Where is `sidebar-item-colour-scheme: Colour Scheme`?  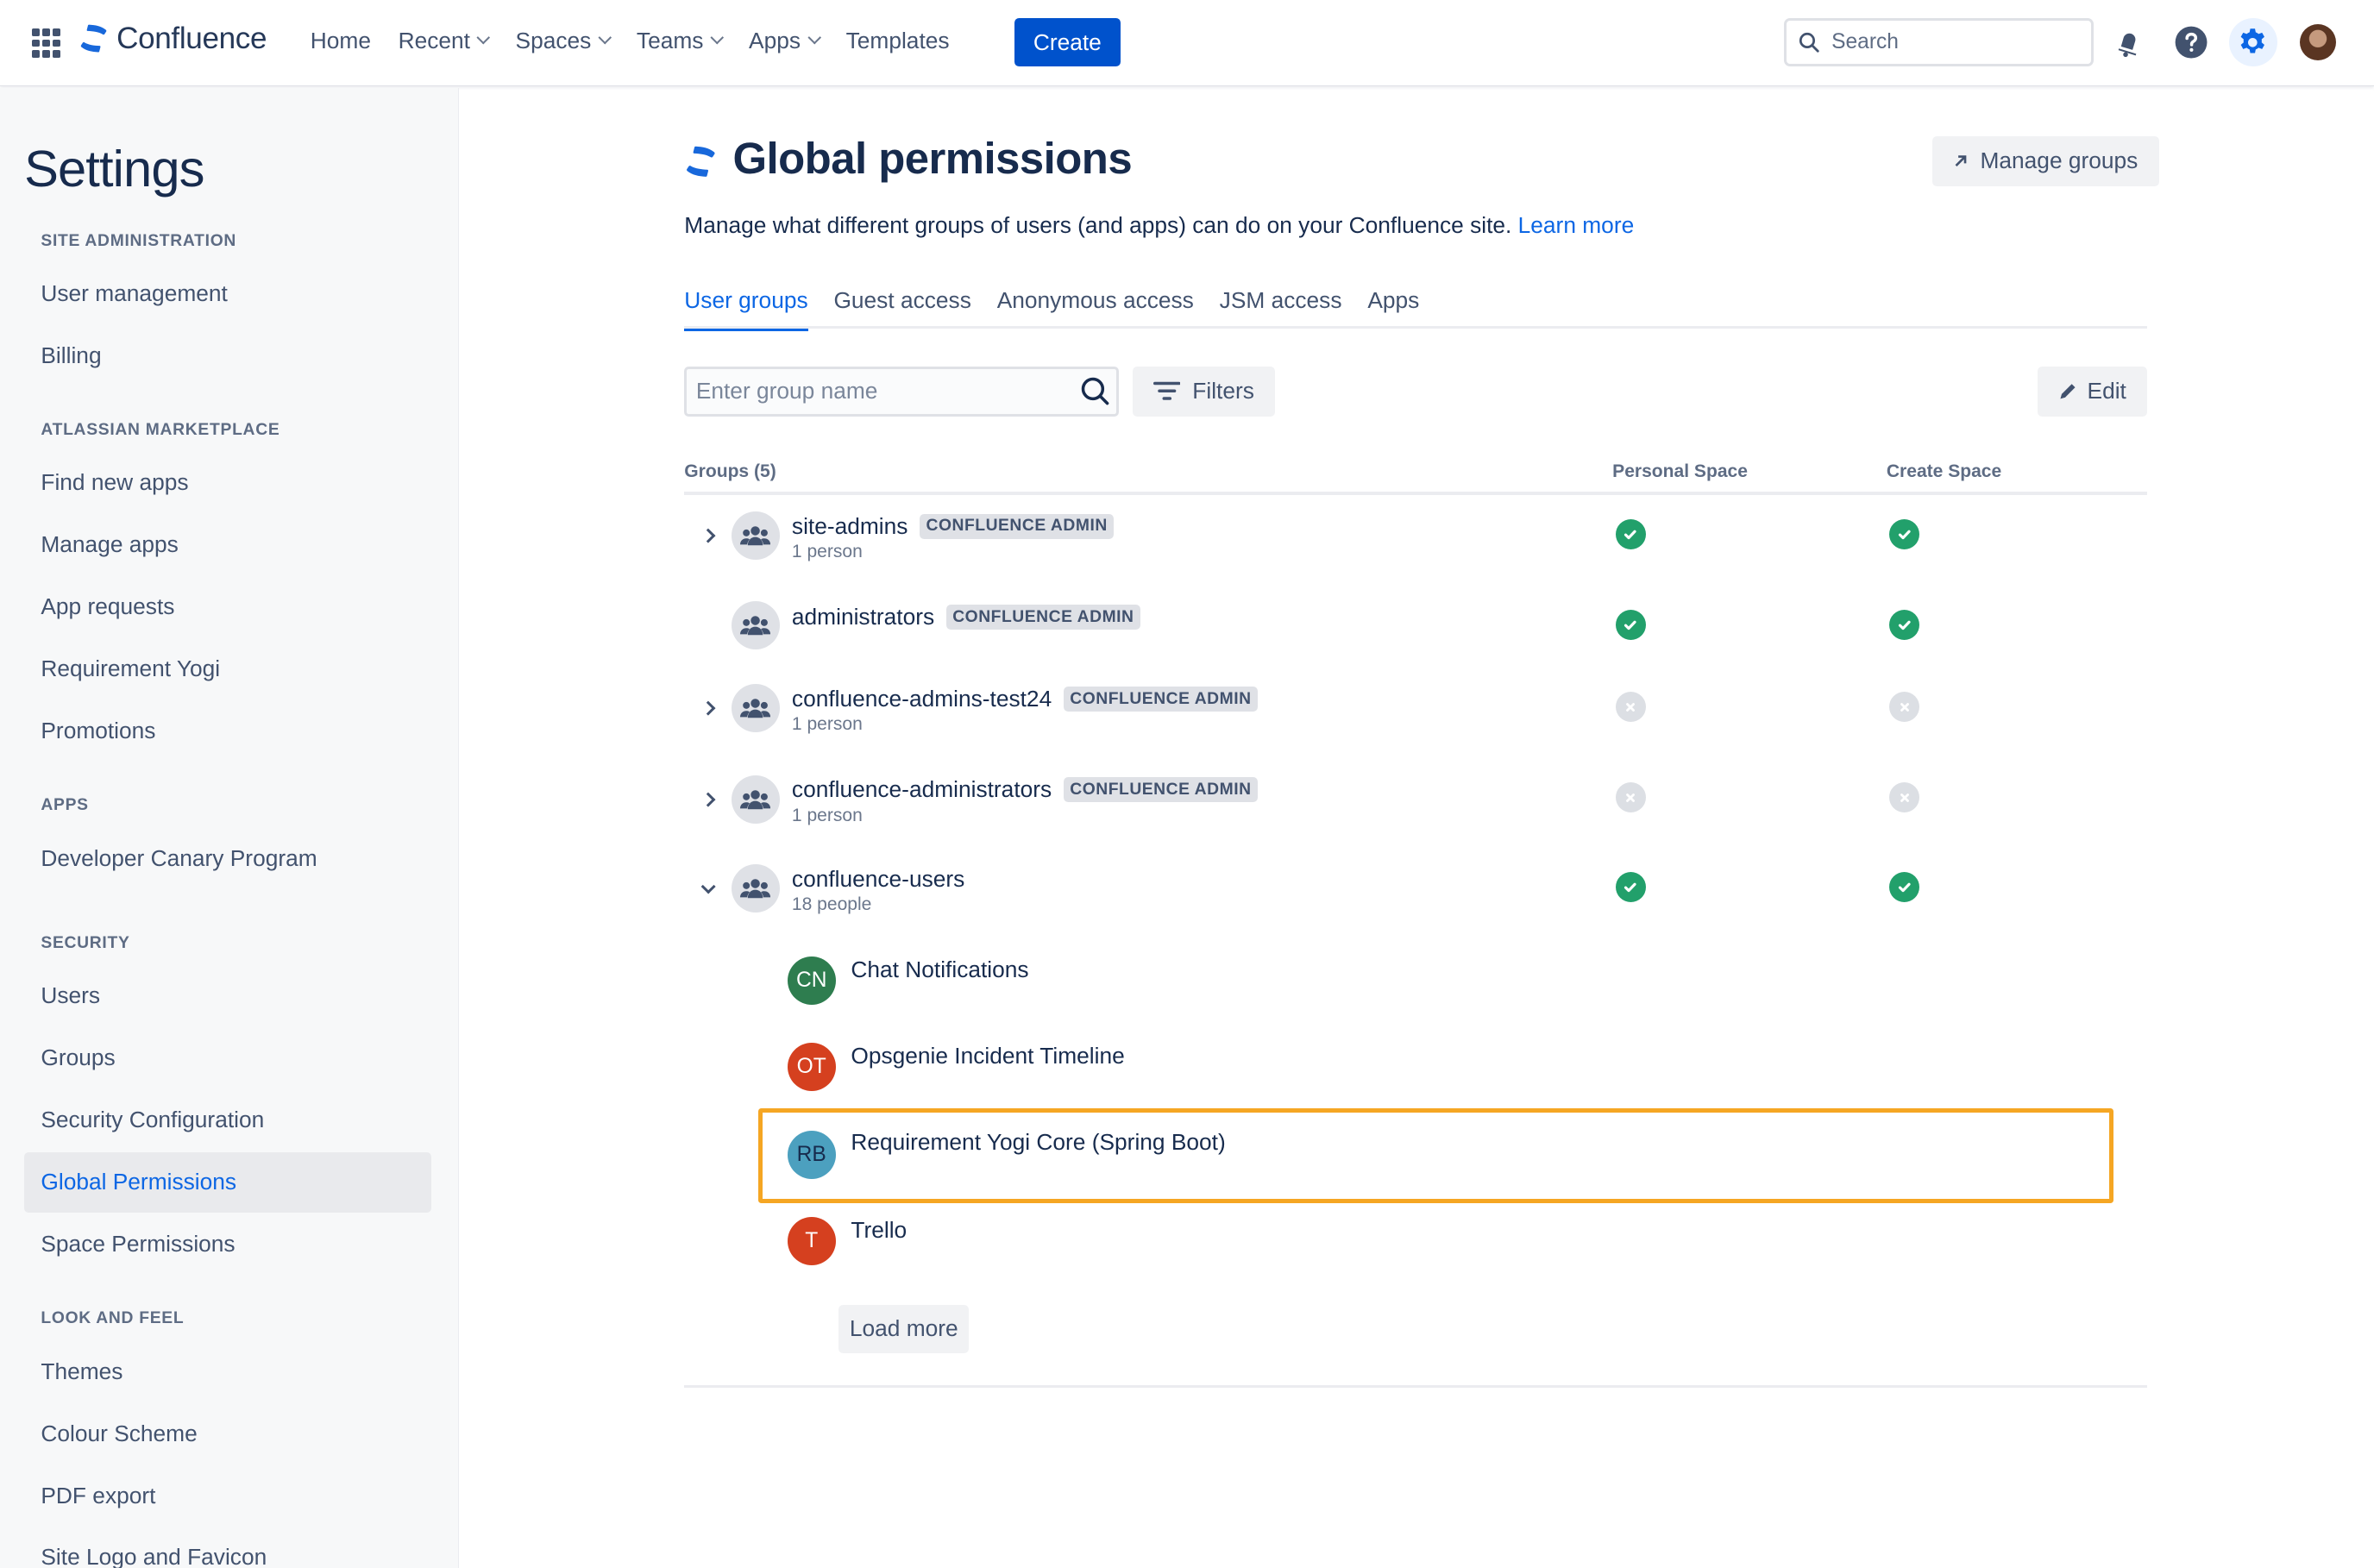 sidebar-item-colour-scheme: Colour Scheme is located at coordinates (228, 1433).